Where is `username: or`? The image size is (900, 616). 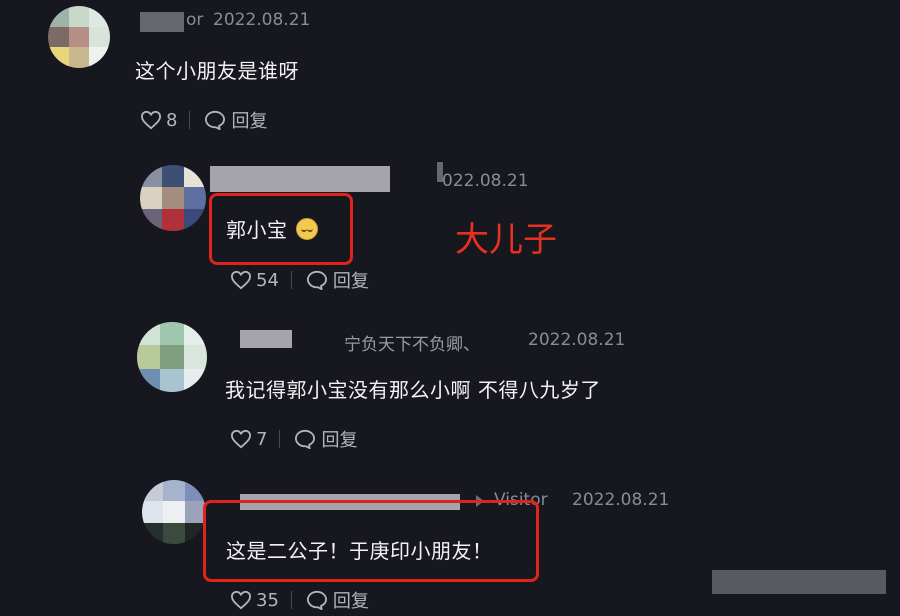 username: or is located at coordinates (194, 20).